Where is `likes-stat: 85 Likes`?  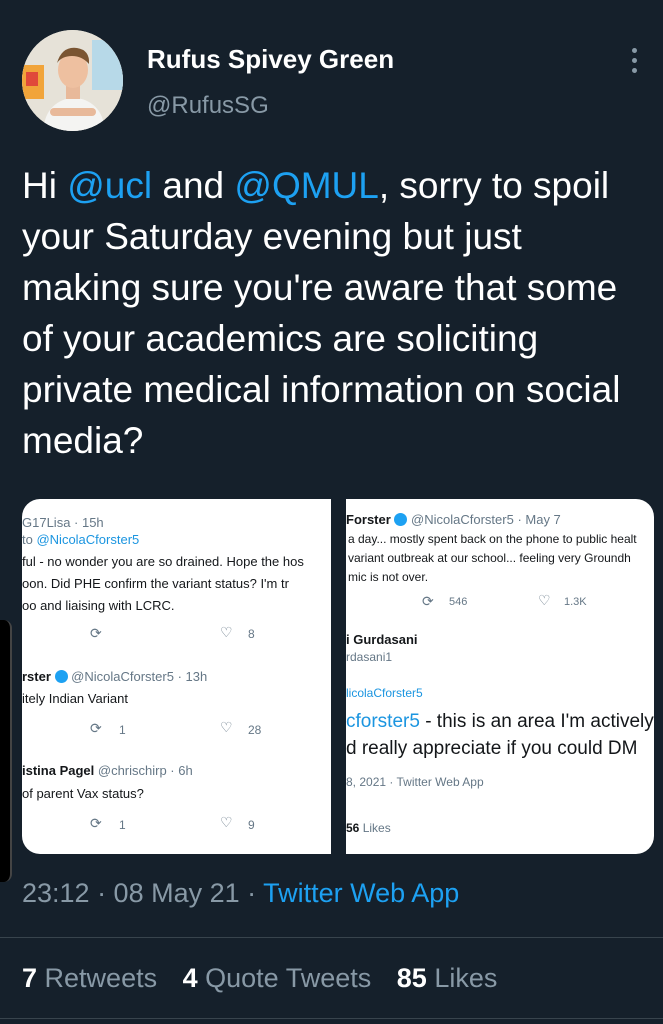
likes-stat: 85 Likes is located at coordinates (447, 978).